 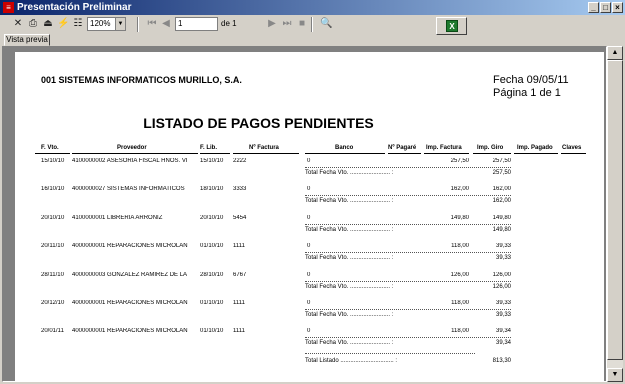 I want to click on maximize-button: □, so click(x=605, y=7).